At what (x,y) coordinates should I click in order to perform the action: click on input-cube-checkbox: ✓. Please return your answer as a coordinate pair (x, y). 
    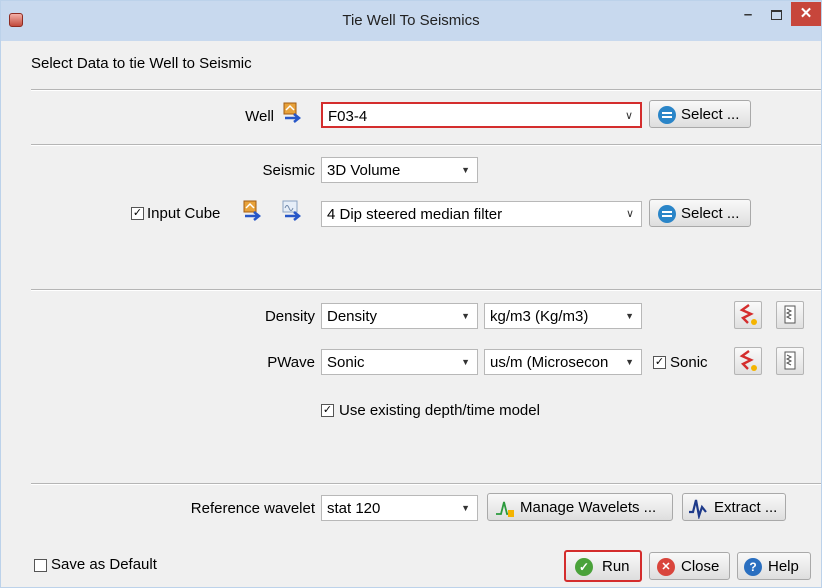
    Looking at the image, I should click on (137, 213).